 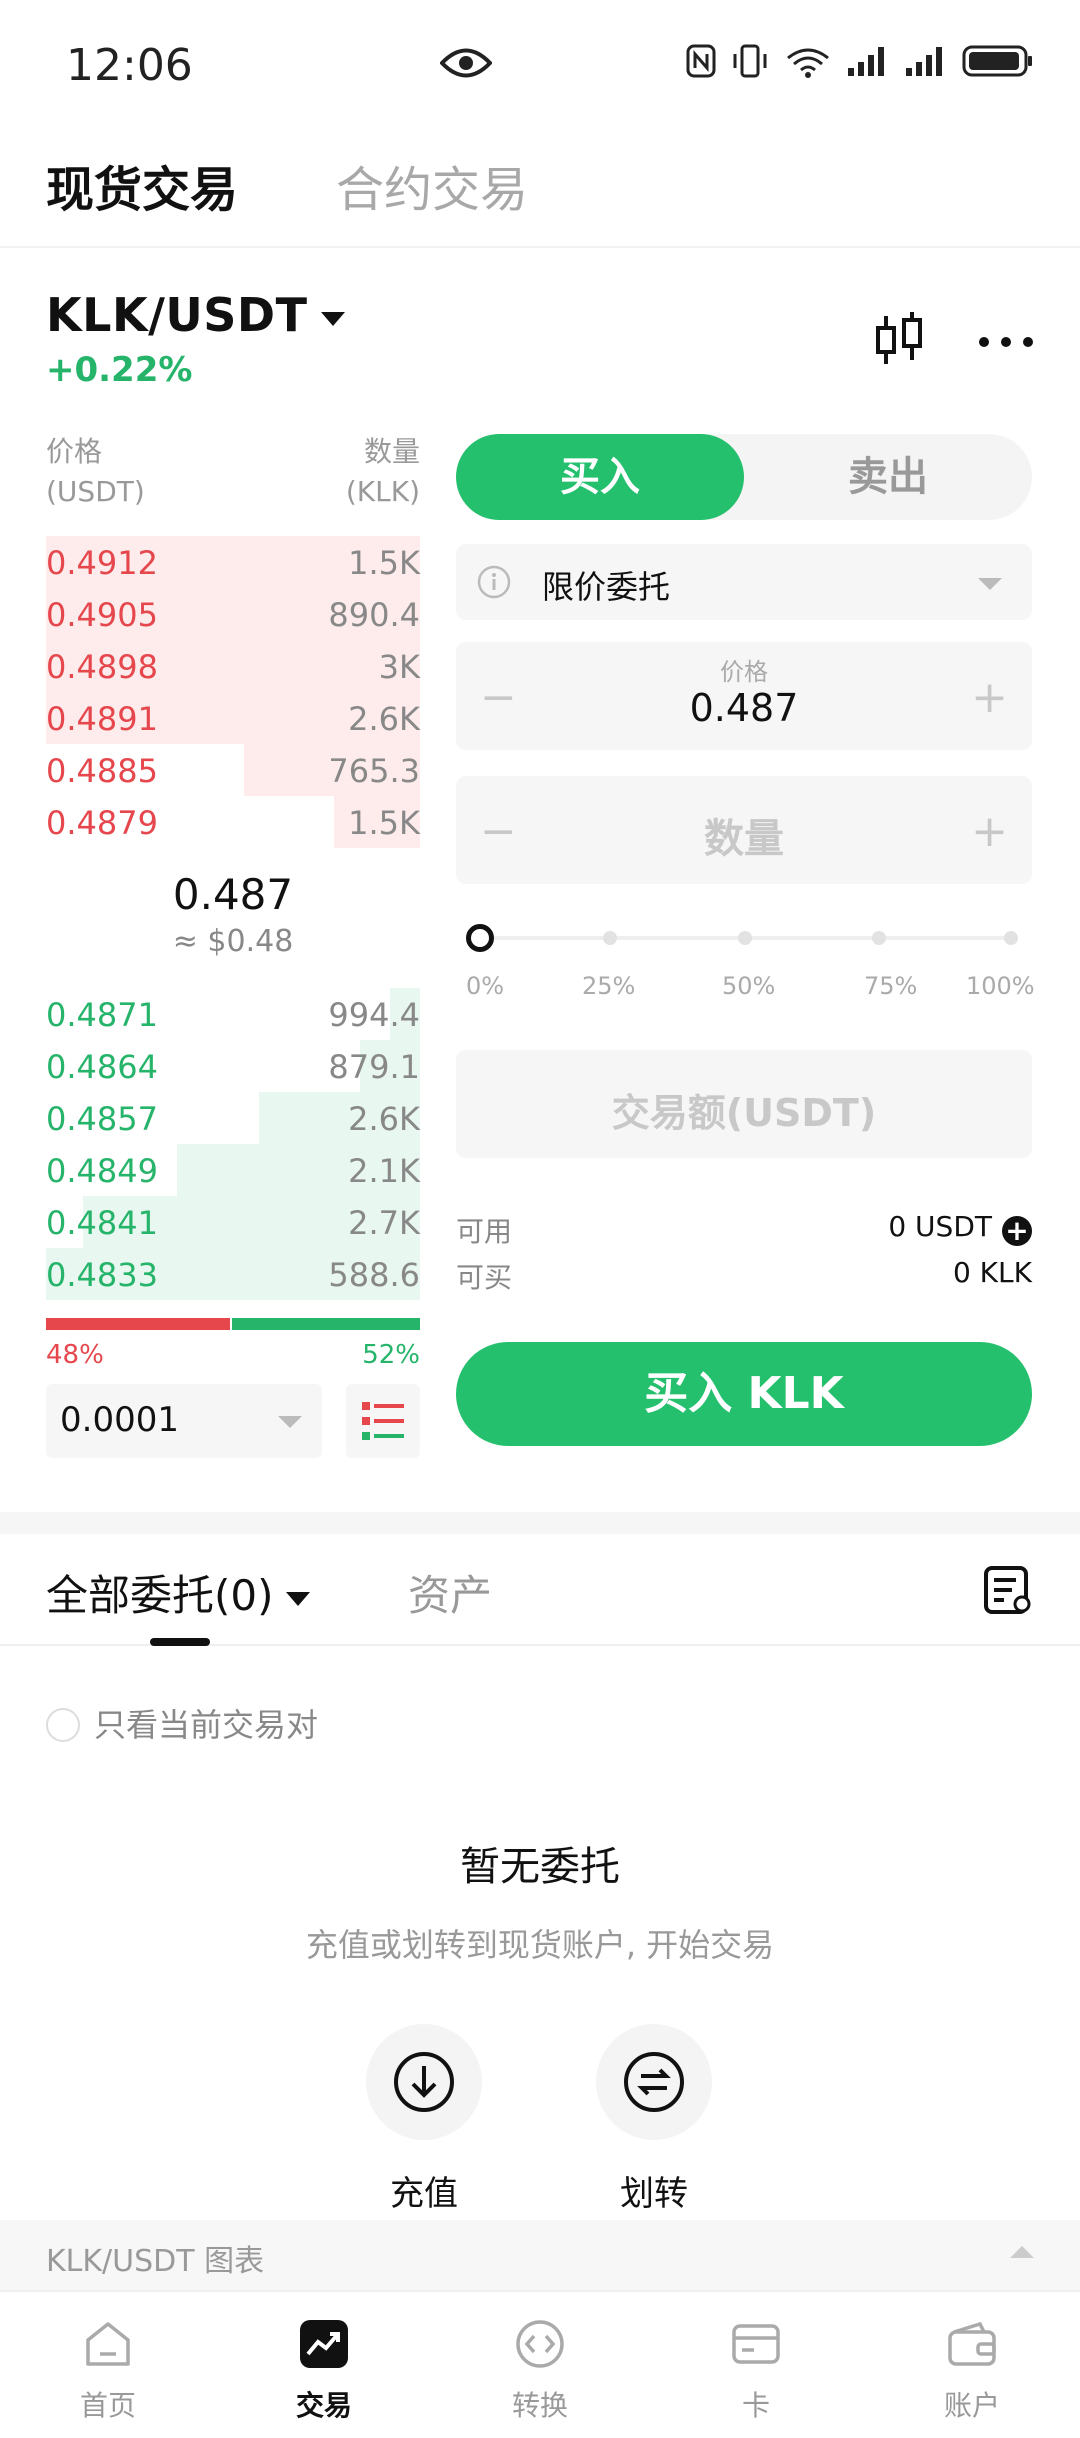 What do you see at coordinates (233, 941) in the screenshot?
I see `last-price-usd: ≈ $0.48` at bounding box center [233, 941].